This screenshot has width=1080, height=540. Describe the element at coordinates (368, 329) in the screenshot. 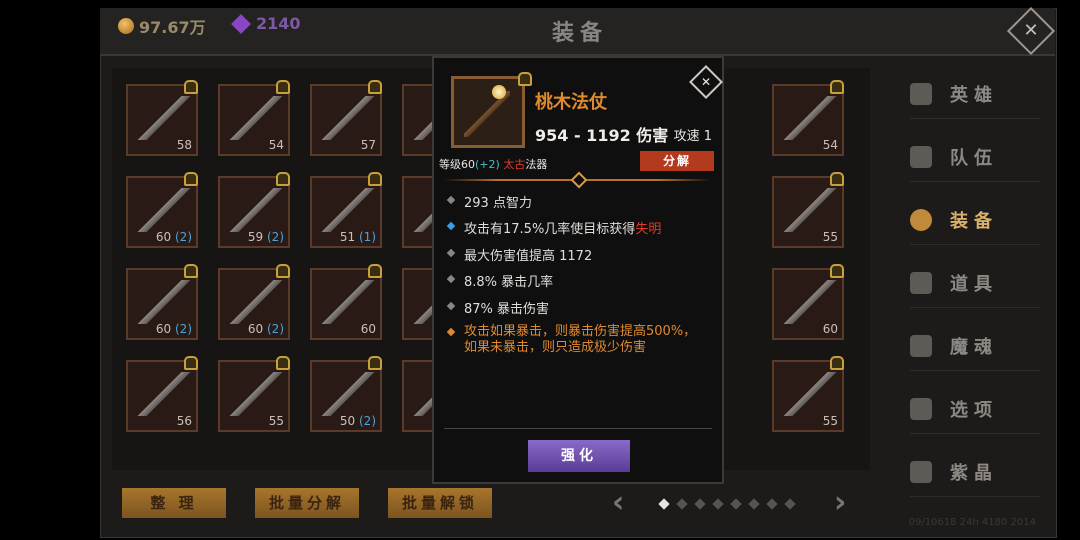

I see `item-level: 60` at that location.